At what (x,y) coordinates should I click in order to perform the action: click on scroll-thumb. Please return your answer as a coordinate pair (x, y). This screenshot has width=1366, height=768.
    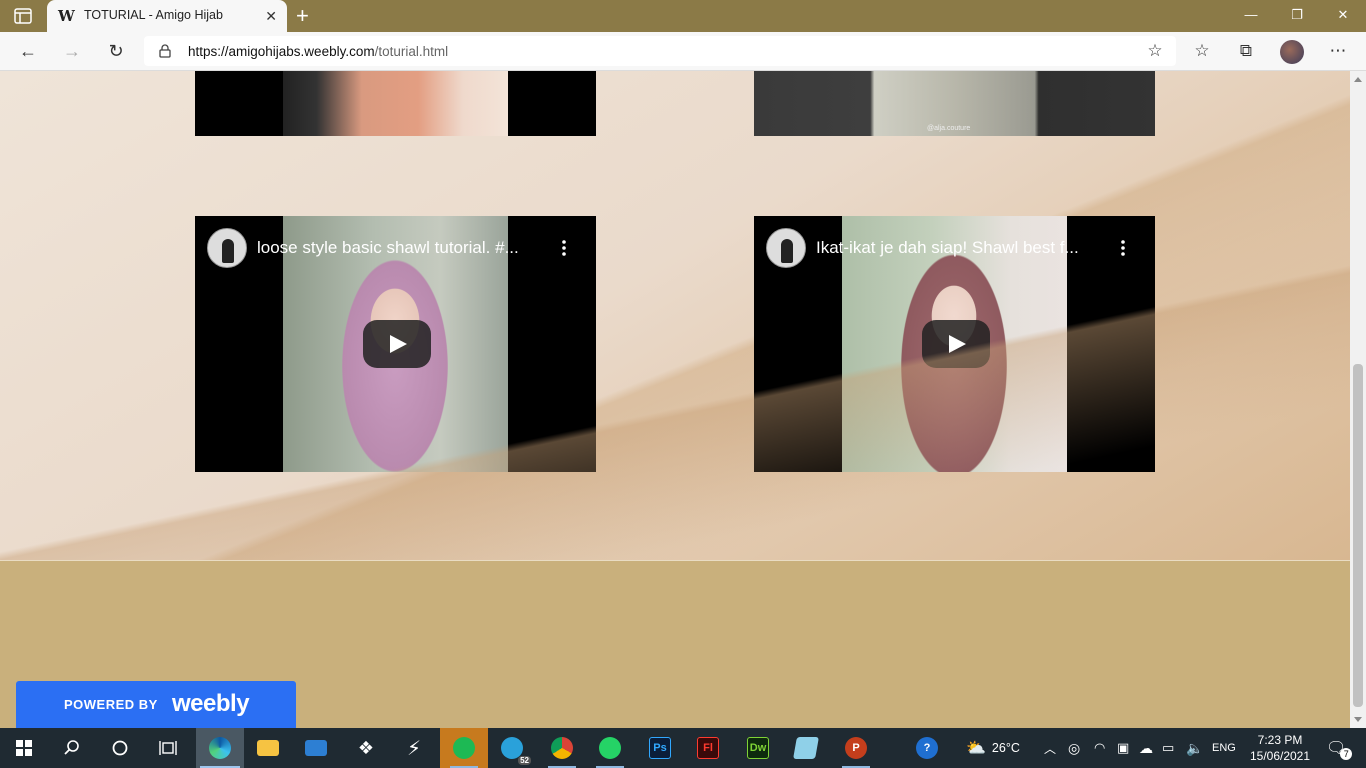
    Looking at the image, I should click on (1358, 535).